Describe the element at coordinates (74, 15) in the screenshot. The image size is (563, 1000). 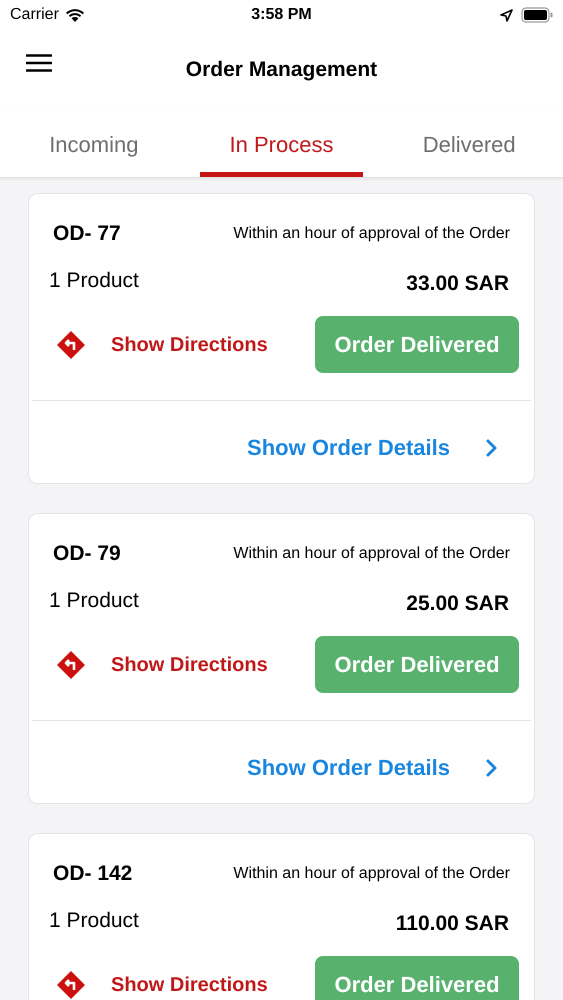
I see `wifi-icon` at that location.